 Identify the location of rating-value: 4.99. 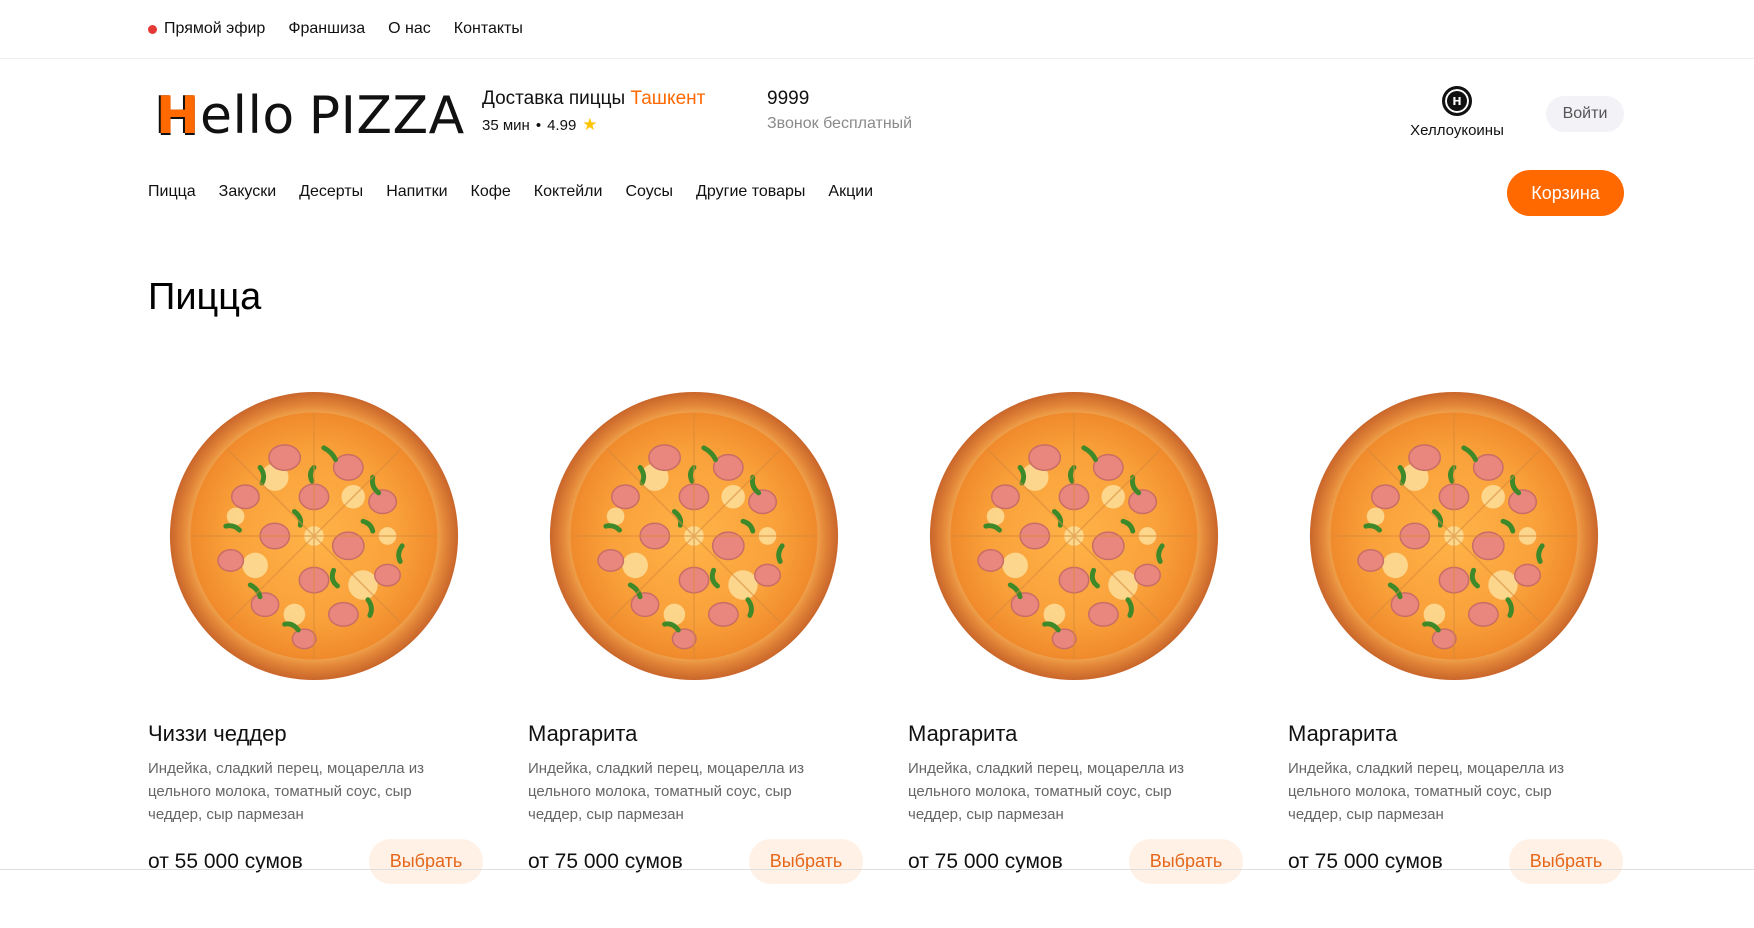
(562, 125).